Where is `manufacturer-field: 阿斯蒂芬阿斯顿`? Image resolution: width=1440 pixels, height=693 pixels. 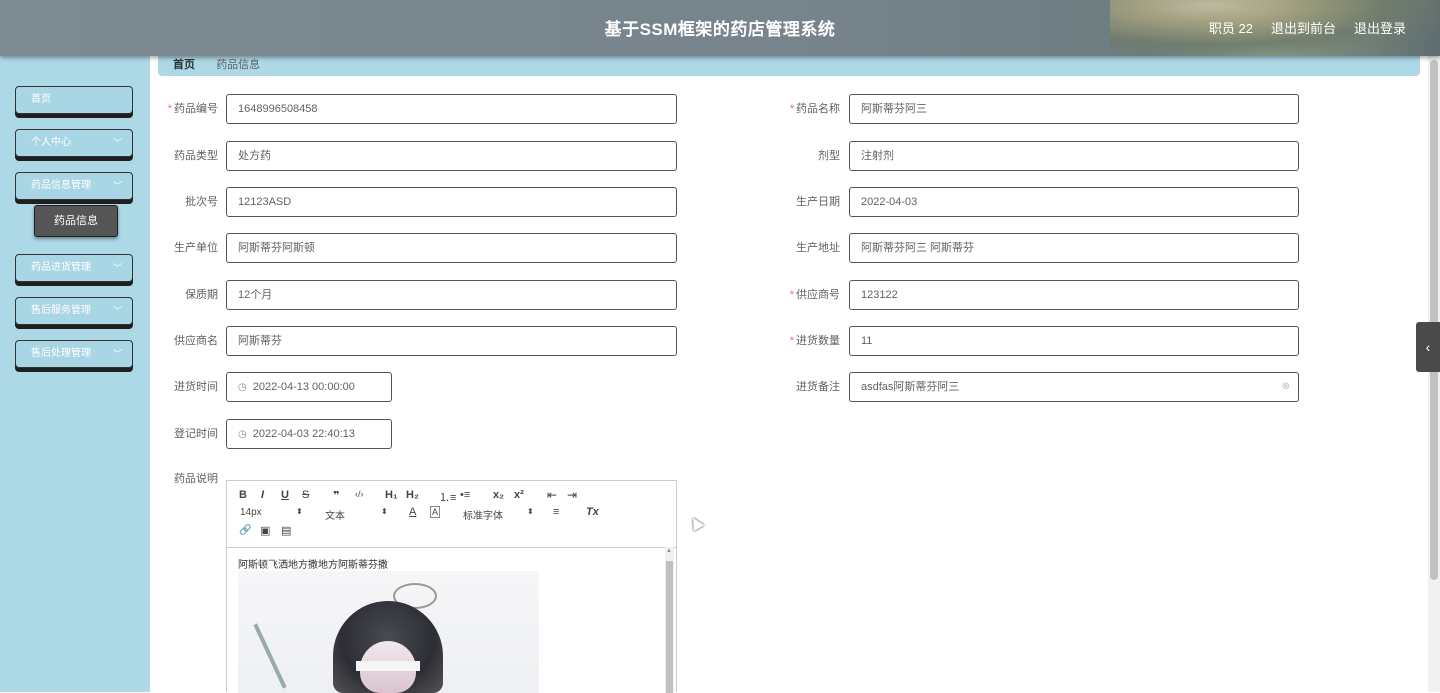 manufacturer-field: 阿斯蒂芬阿斯顿 is located at coordinates (451, 248).